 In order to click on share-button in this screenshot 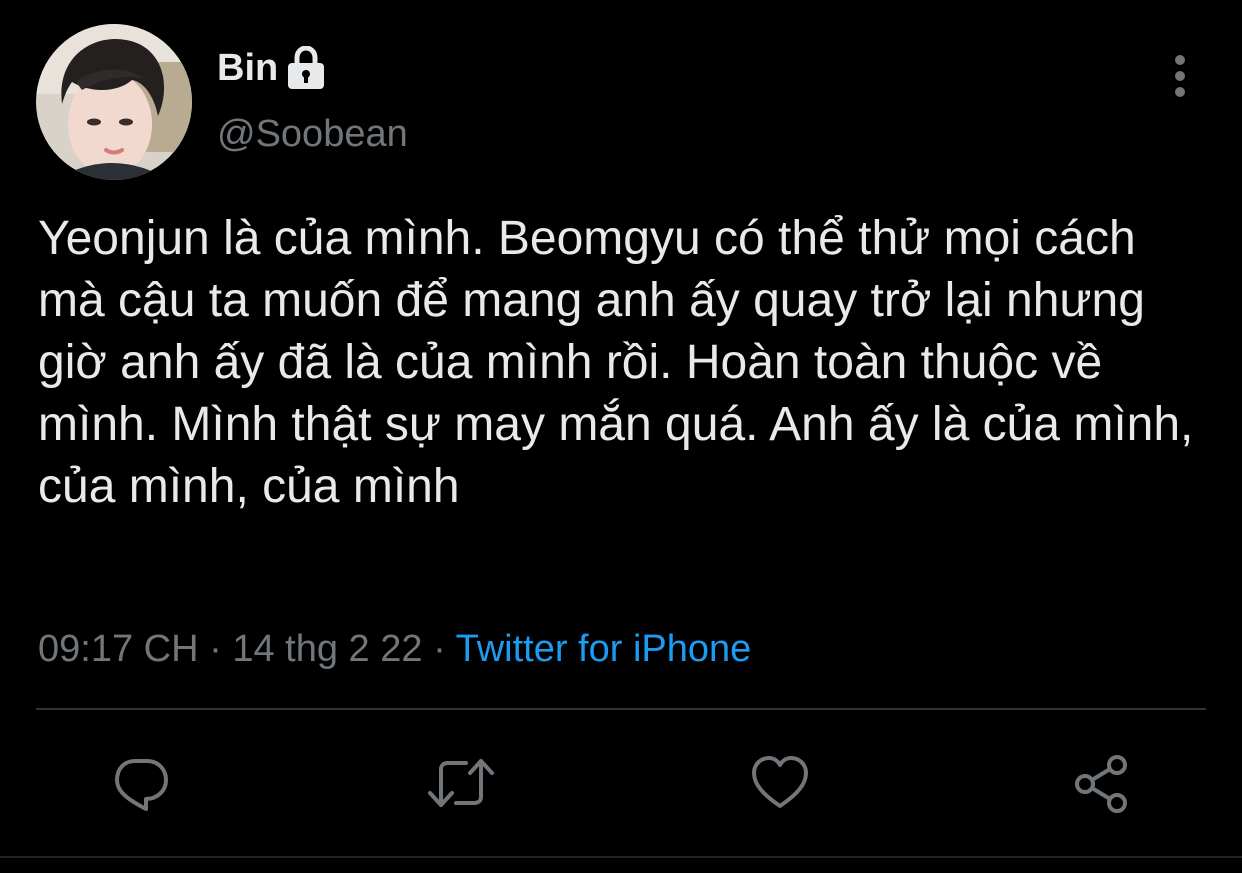, I will do `click(1101, 783)`.